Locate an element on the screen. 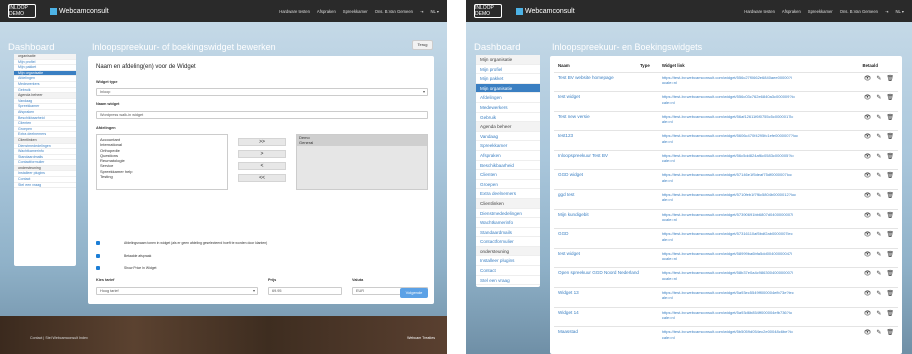 Image resolution: width=912 pixels, height=354 pixels. back-button: Terug is located at coordinates (422, 45).